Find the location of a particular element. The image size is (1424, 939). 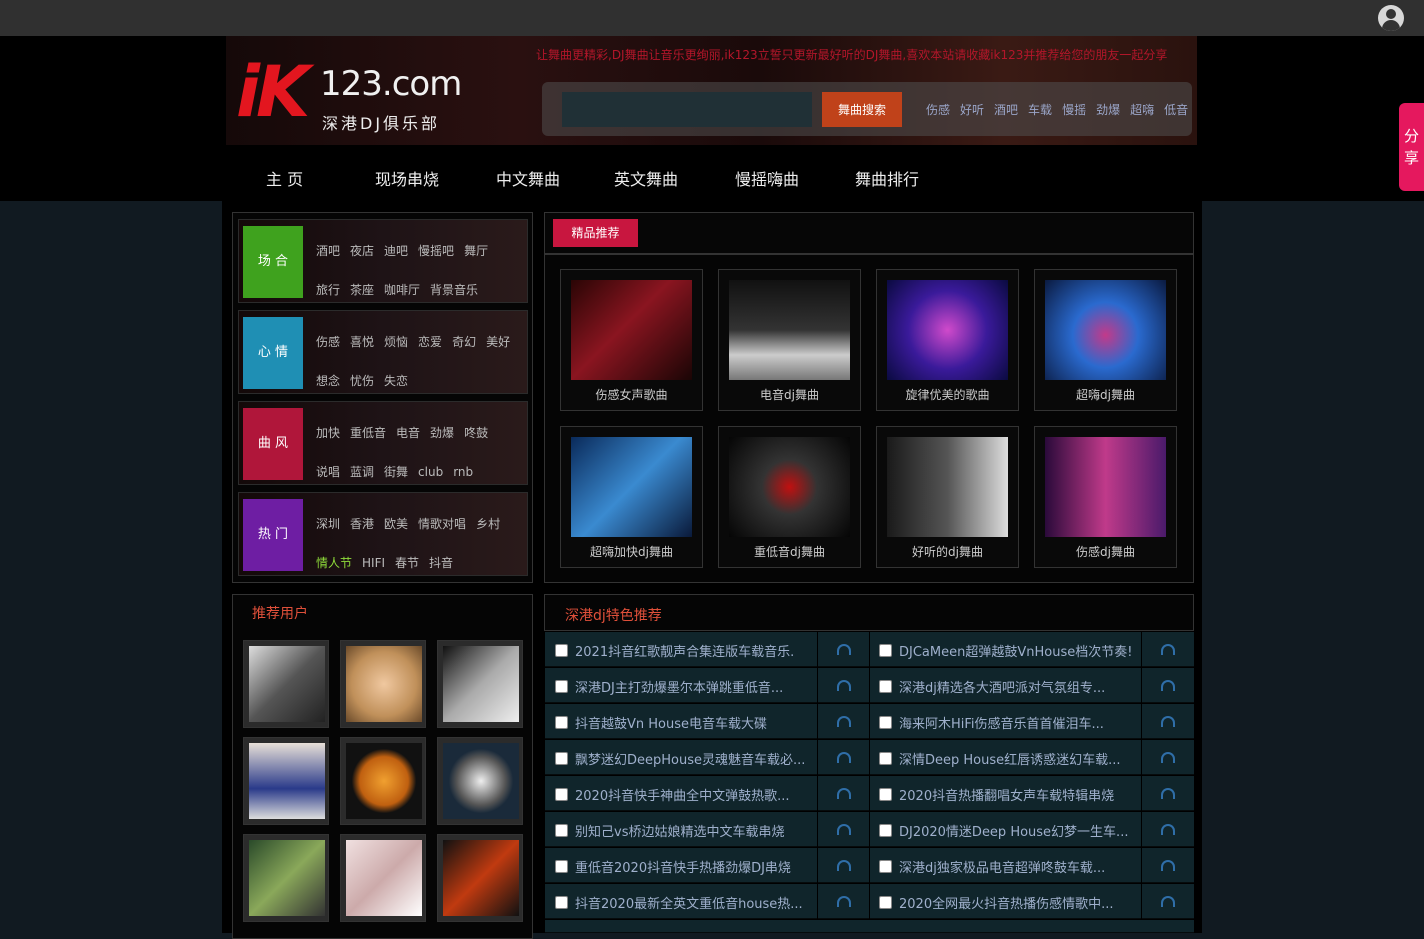

nav-home: 主 页 is located at coordinates (284, 178).